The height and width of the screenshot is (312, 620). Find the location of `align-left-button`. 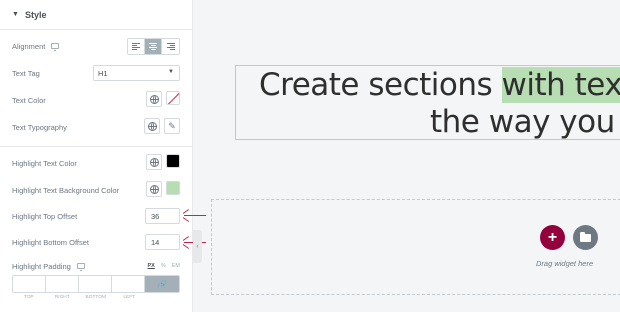

align-left-button is located at coordinates (136, 46).